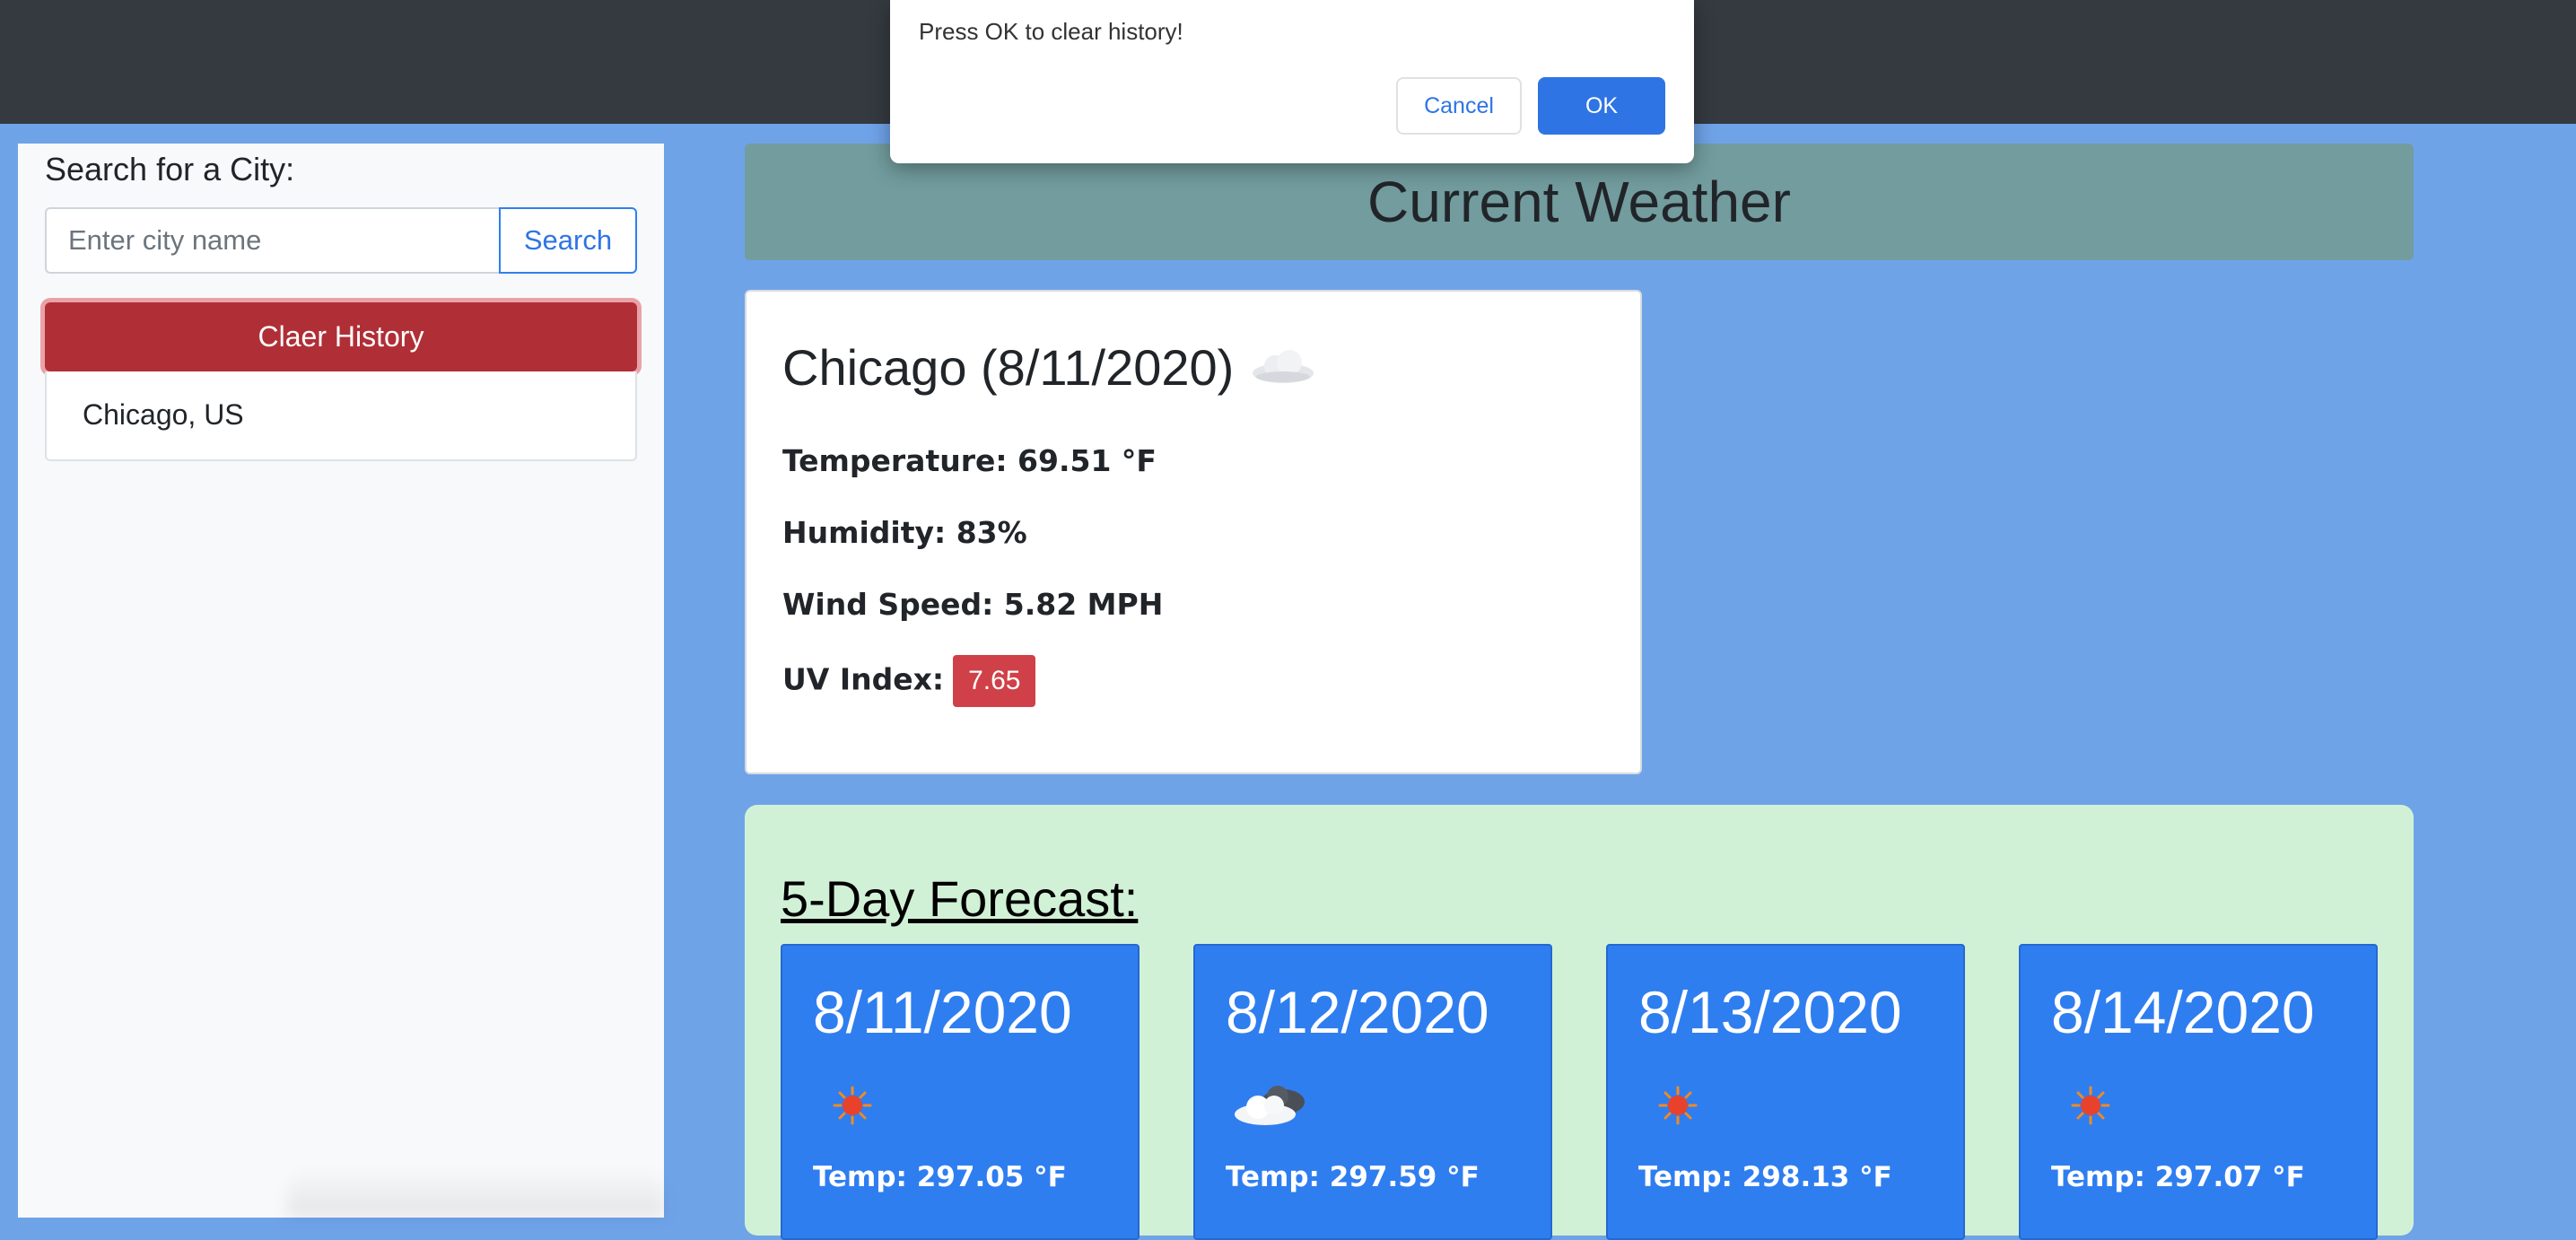  What do you see at coordinates (272, 240) in the screenshot?
I see `city-search-input` at bounding box center [272, 240].